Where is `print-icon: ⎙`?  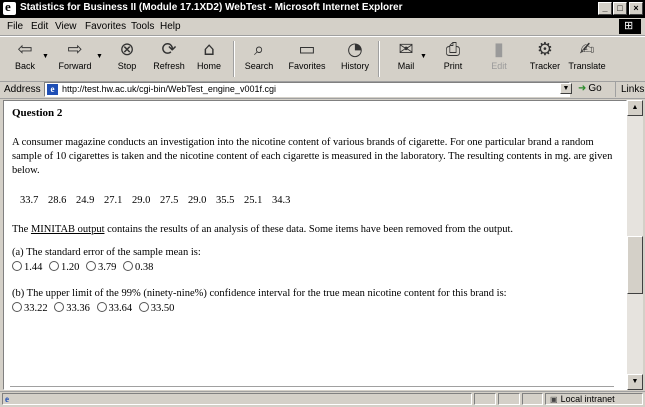 print-icon: ⎙ is located at coordinates (453, 49).